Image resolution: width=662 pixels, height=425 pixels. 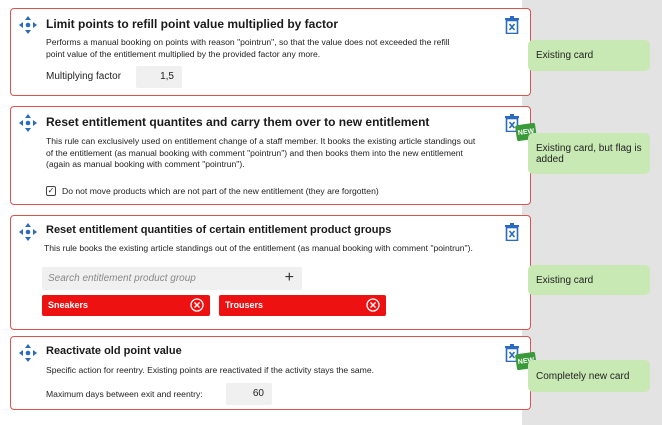 What do you see at coordinates (589, 153) in the screenshot?
I see `annotation-note: Existing card, but flag is added` at bounding box center [589, 153].